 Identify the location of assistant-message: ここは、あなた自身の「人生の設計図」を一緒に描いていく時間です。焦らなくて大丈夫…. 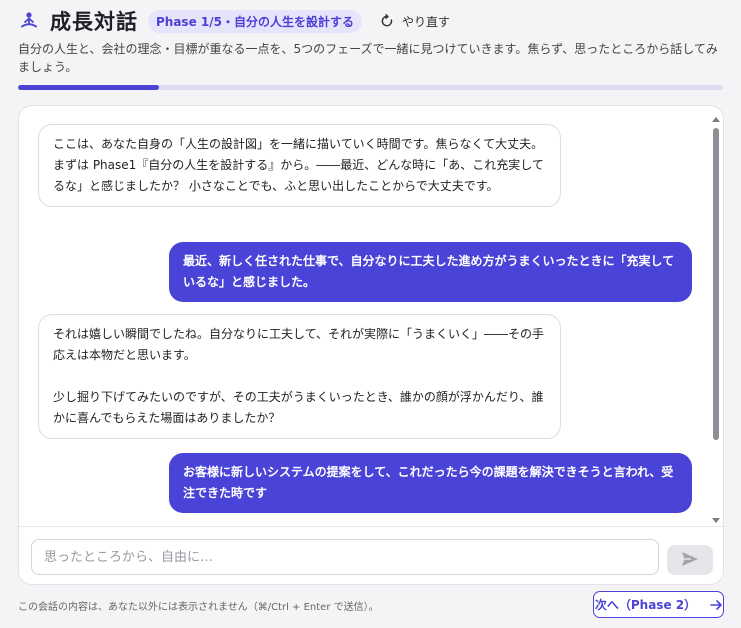
(299, 165).